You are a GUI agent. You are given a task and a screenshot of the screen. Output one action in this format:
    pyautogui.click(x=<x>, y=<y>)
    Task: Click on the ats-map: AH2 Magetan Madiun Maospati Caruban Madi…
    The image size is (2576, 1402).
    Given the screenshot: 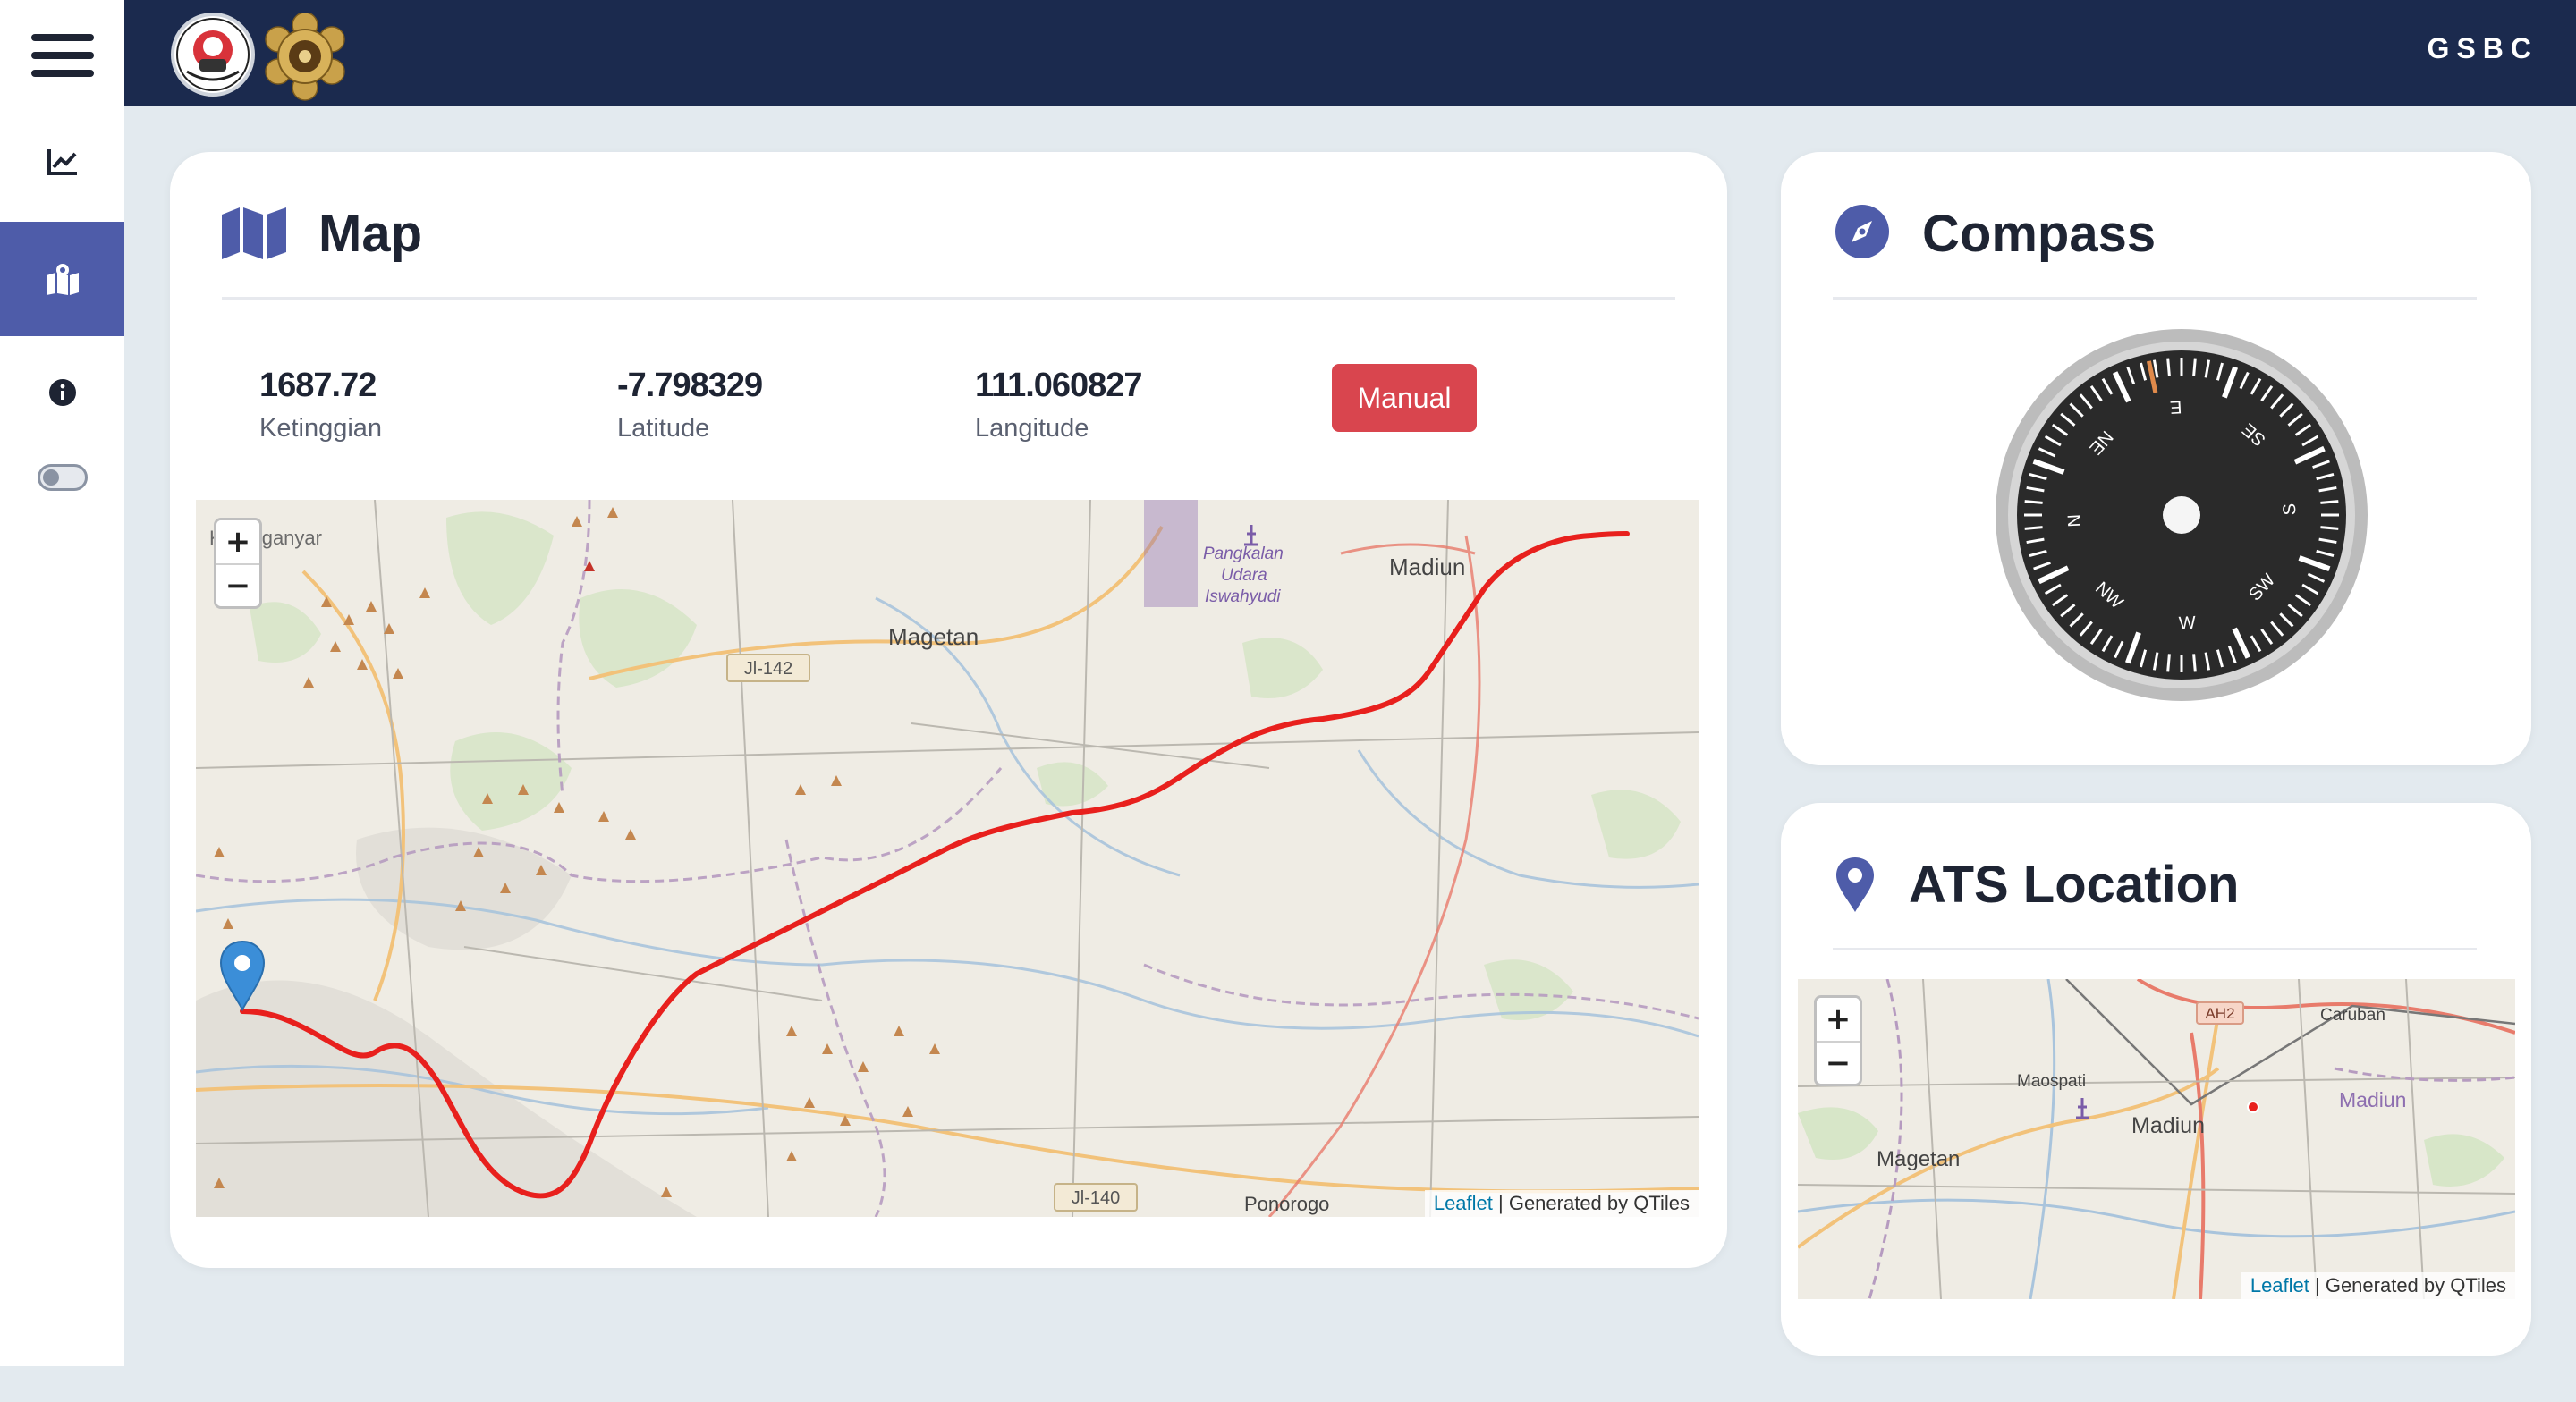 What is the action you would take?
    pyautogui.click(x=2156, y=1139)
    